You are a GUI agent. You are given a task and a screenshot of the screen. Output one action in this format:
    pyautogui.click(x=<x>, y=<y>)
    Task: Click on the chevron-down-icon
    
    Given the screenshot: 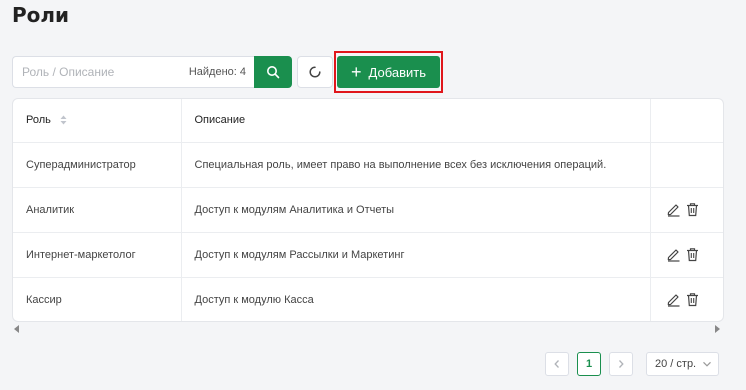 What is the action you would take?
    pyautogui.click(x=707, y=364)
    